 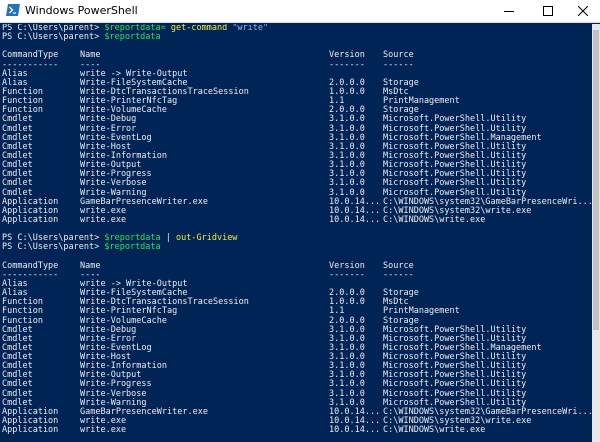 What do you see at coordinates (596, 180) in the screenshot?
I see `scrollbar-thumb` at bounding box center [596, 180].